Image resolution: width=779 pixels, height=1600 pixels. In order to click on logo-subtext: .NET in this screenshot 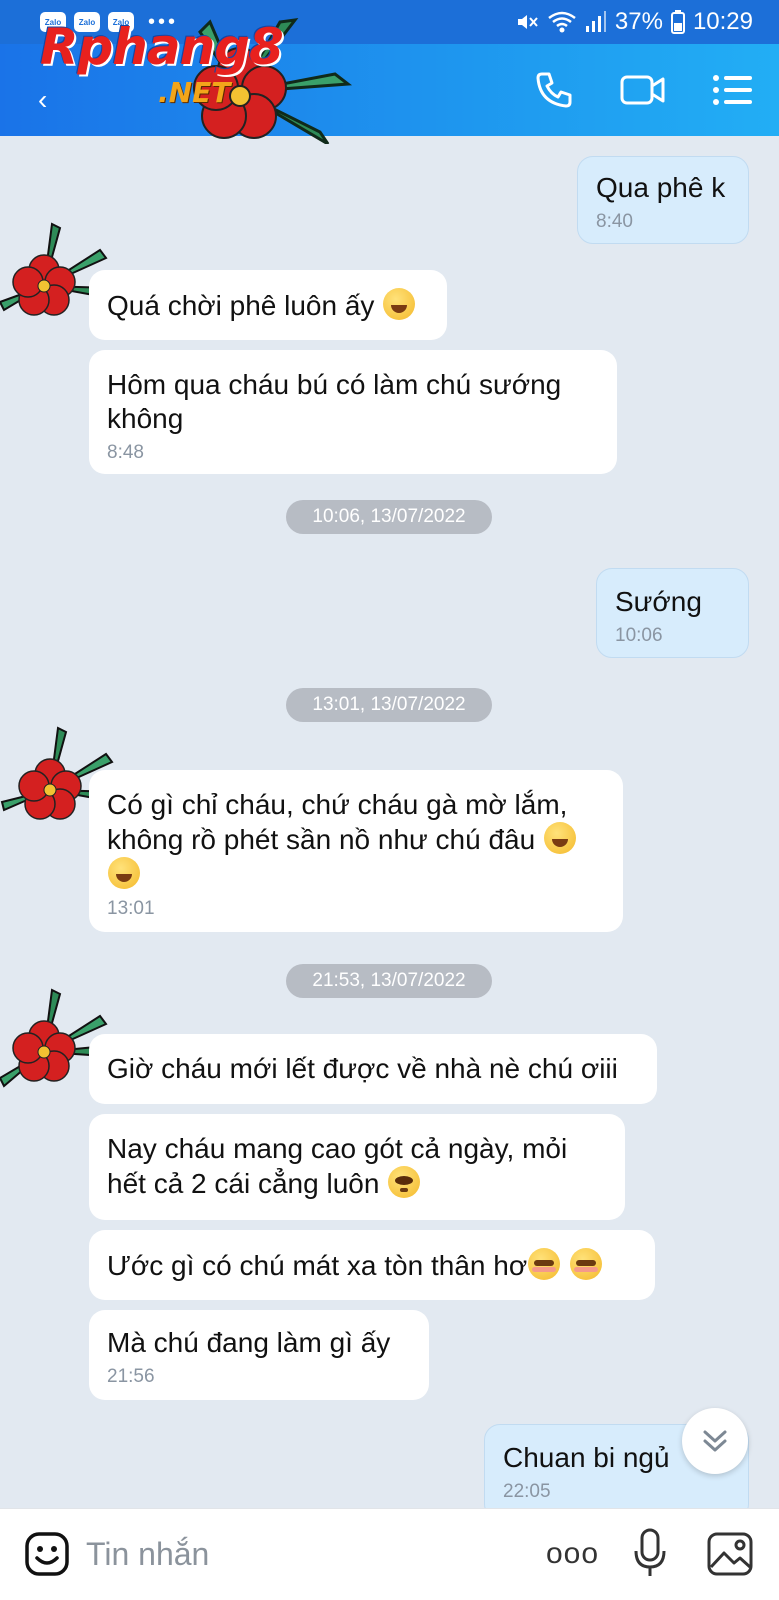, I will do `click(194, 92)`.